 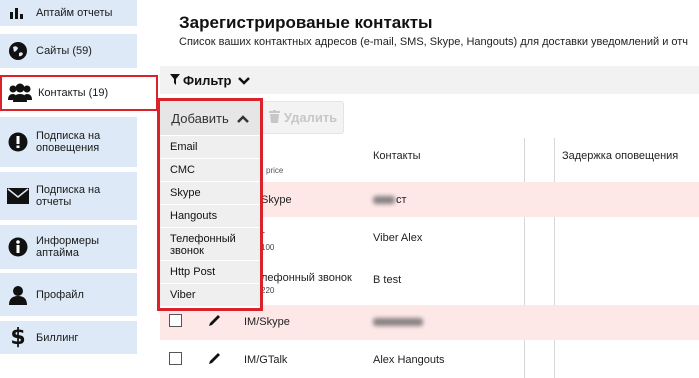 What do you see at coordinates (207, 80) in the screenshot?
I see `filter-label: Фильтр` at bounding box center [207, 80].